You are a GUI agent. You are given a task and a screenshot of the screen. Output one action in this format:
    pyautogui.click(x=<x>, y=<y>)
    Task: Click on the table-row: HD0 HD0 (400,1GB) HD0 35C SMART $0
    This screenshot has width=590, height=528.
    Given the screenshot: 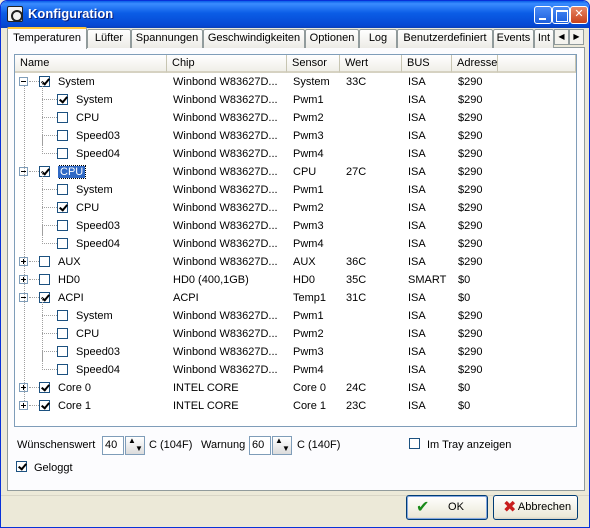 What is the action you would take?
    pyautogui.click(x=295, y=280)
    